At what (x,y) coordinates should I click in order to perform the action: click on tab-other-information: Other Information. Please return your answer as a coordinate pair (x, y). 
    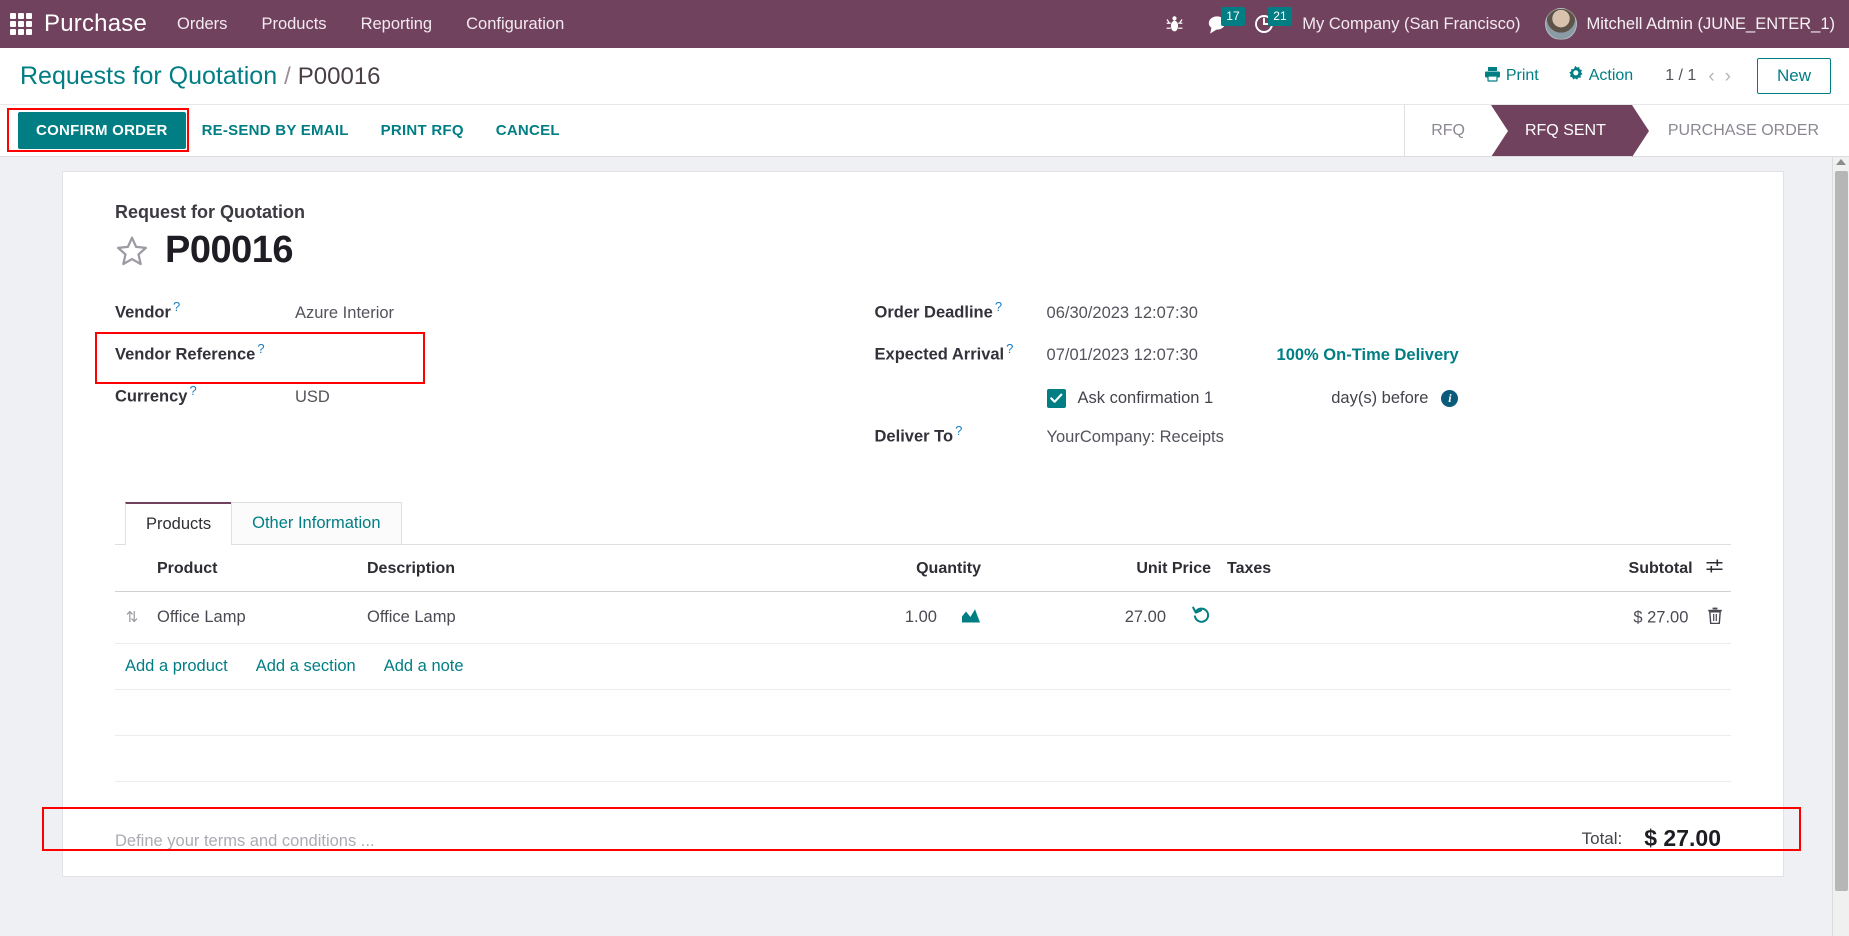
    Looking at the image, I should click on (316, 523).